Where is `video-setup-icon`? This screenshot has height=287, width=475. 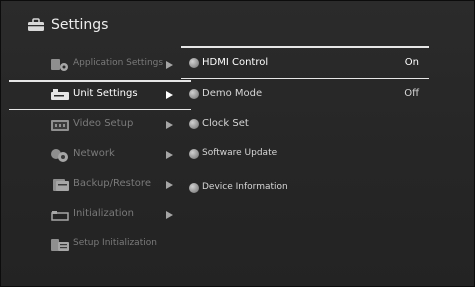
video-setup-icon is located at coordinates (60, 125).